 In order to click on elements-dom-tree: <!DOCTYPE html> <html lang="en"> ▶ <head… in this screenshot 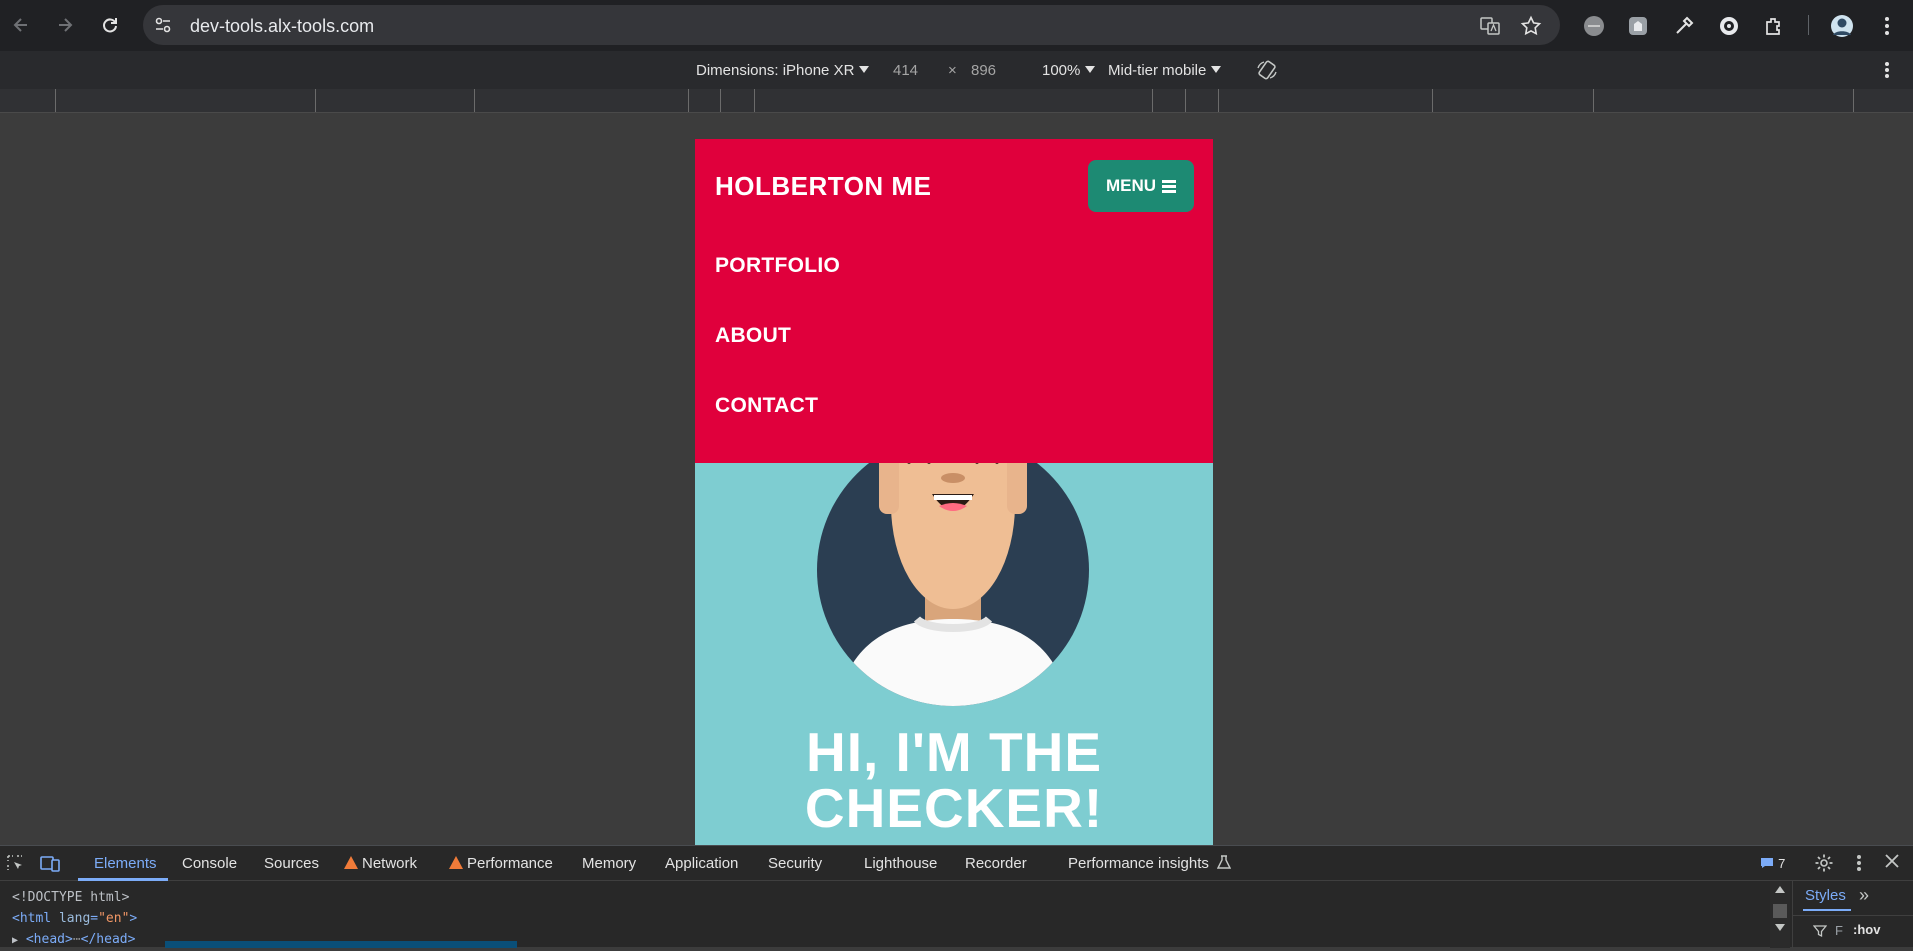, I will do `click(74, 919)`.